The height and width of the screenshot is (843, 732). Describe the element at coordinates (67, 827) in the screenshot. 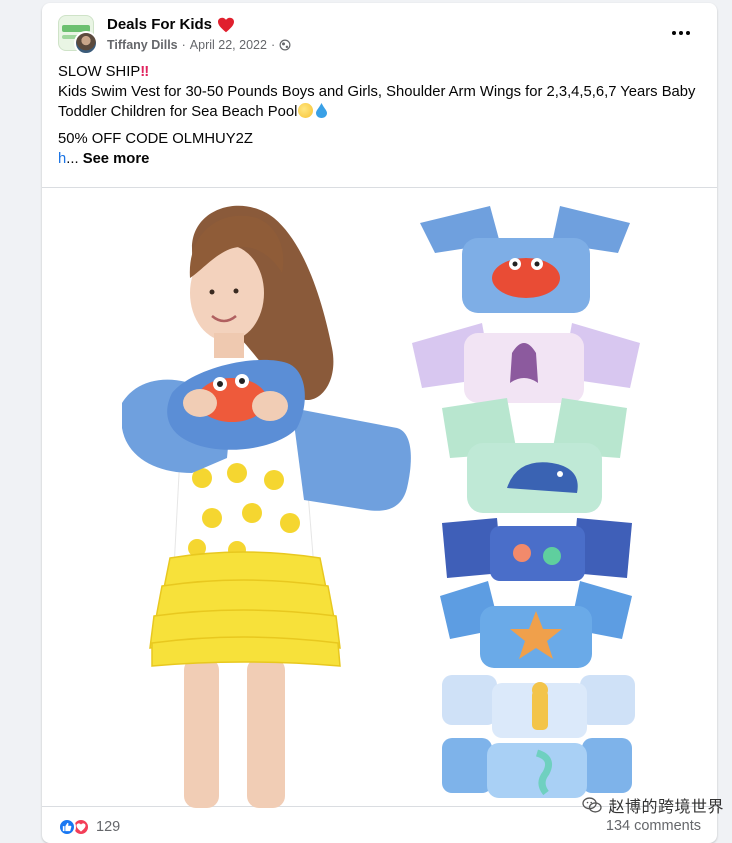

I see `like-reaction-icon` at that location.